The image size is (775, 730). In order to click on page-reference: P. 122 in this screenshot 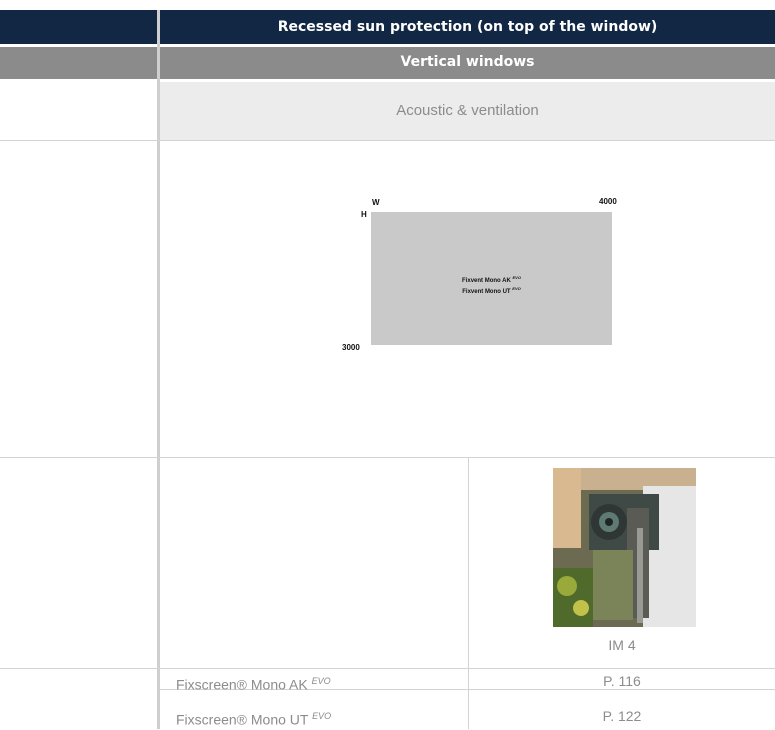, I will do `click(622, 716)`.